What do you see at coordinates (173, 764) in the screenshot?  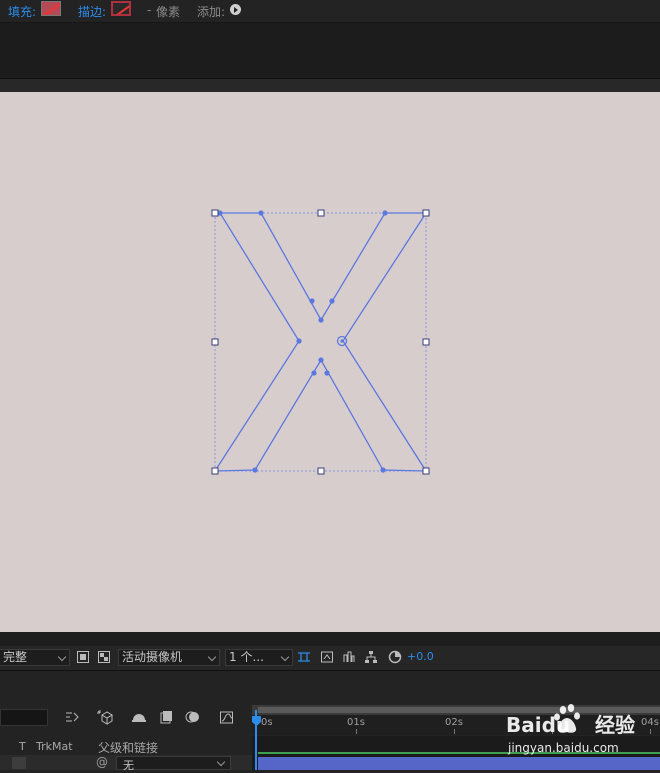 I see `parent-dropdown: 无` at bounding box center [173, 764].